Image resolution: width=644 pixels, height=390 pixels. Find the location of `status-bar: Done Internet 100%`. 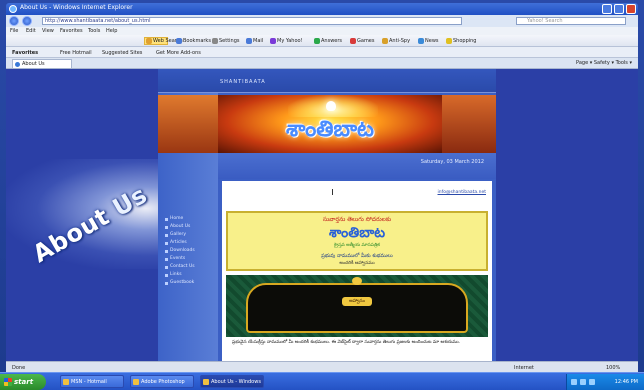

status-bar: Done Internet 100% is located at coordinates (322, 366).